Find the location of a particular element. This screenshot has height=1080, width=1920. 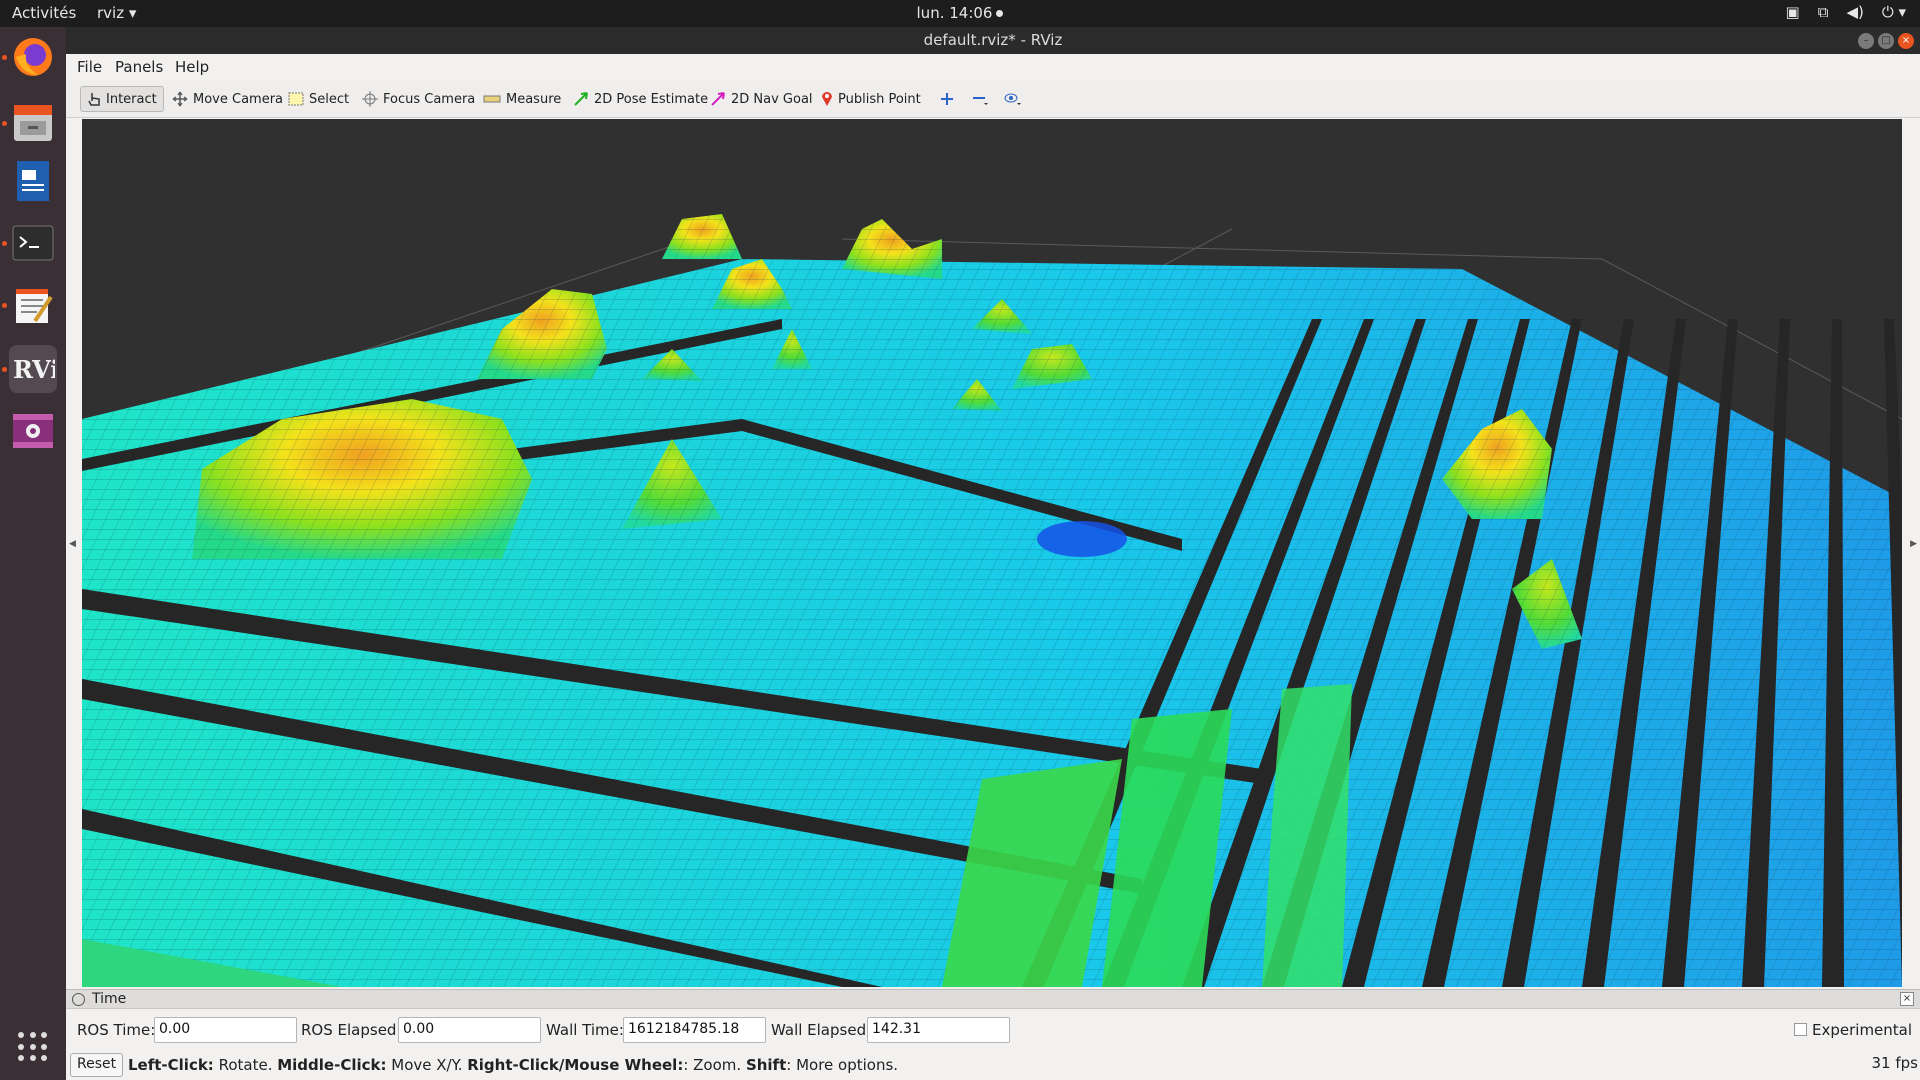

document-icon is located at coordinates (33, 181).